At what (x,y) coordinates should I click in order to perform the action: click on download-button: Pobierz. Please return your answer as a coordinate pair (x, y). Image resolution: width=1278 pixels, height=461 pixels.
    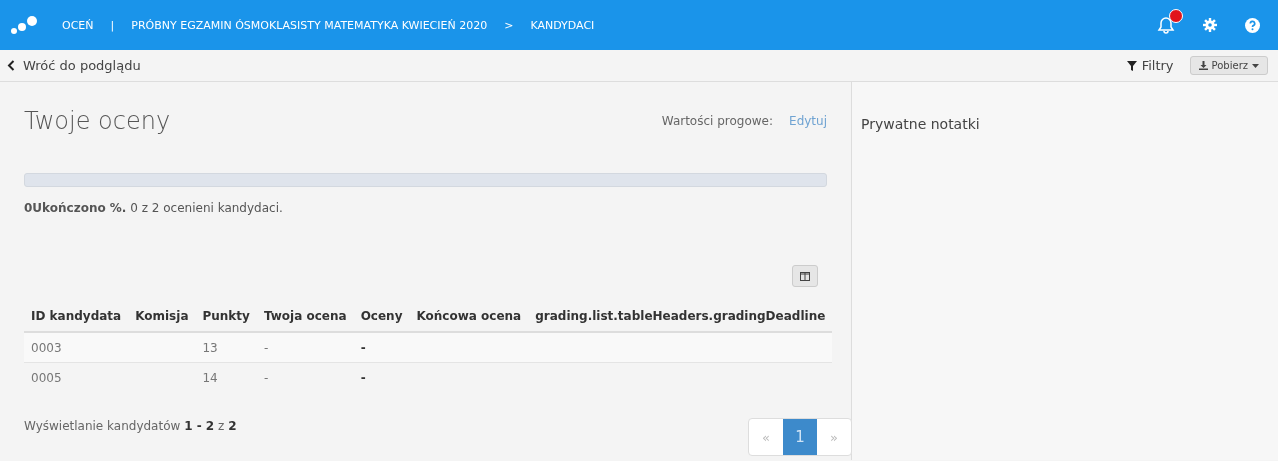
    Looking at the image, I should click on (1228, 65).